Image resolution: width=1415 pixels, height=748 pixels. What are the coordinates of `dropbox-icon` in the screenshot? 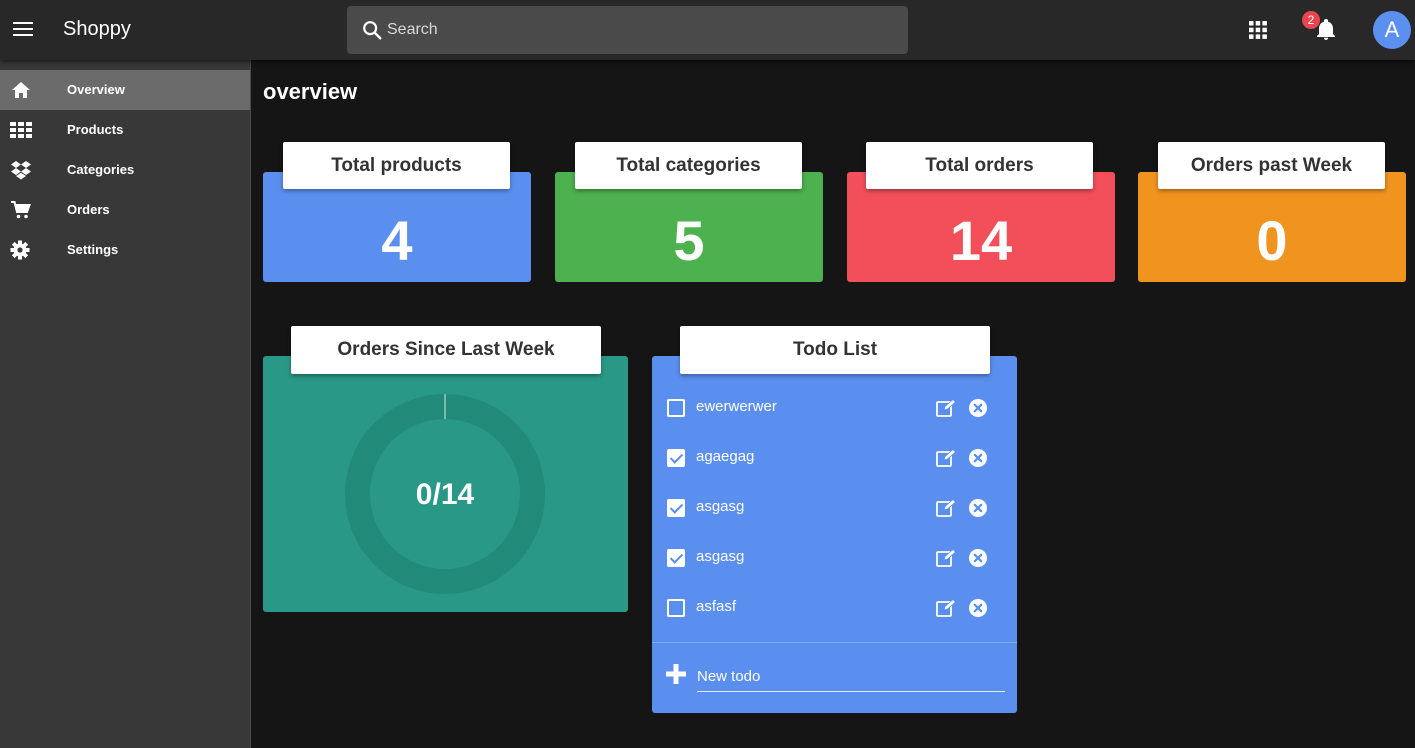 It's located at (21, 170).